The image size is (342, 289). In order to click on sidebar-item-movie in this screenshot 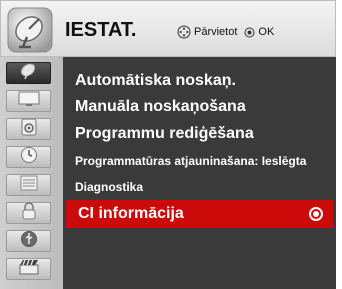, I will do `click(28, 269)`.